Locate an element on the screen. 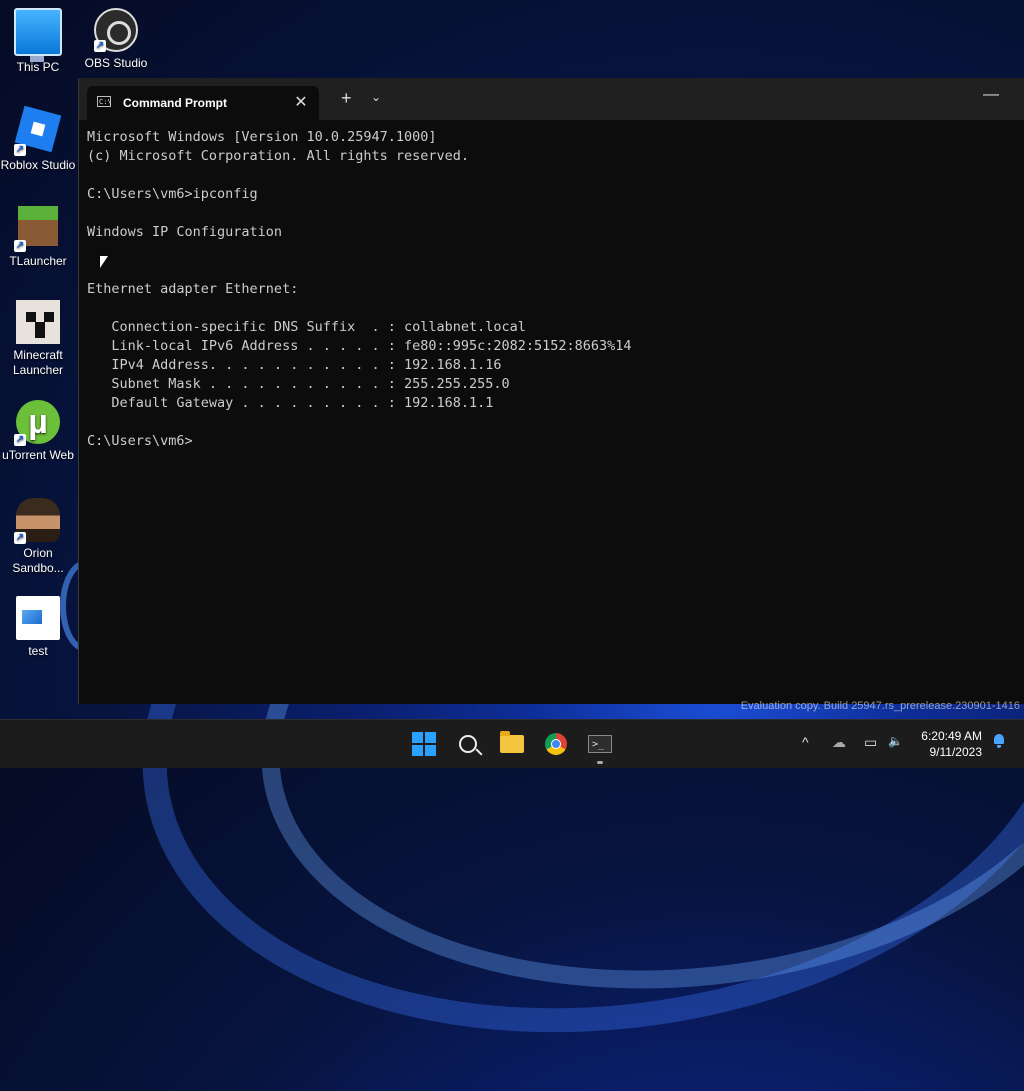 This screenshot has height=1091, width=1024. notification-bell-icon is located at coordinates (999, 741).